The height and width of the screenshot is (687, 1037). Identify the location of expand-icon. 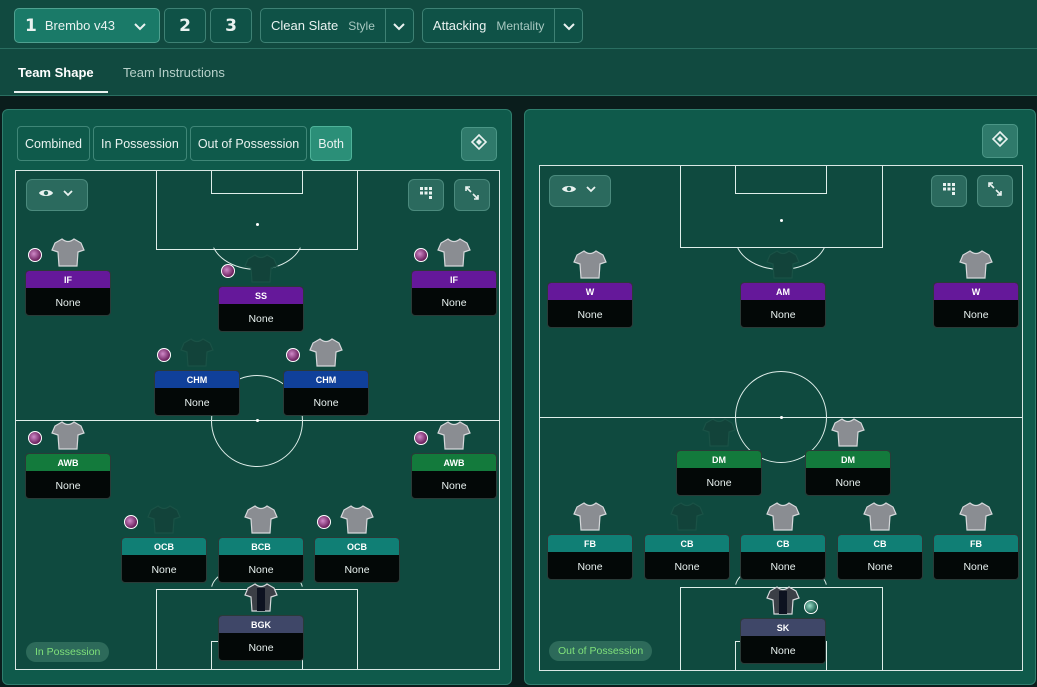
(472, 195).